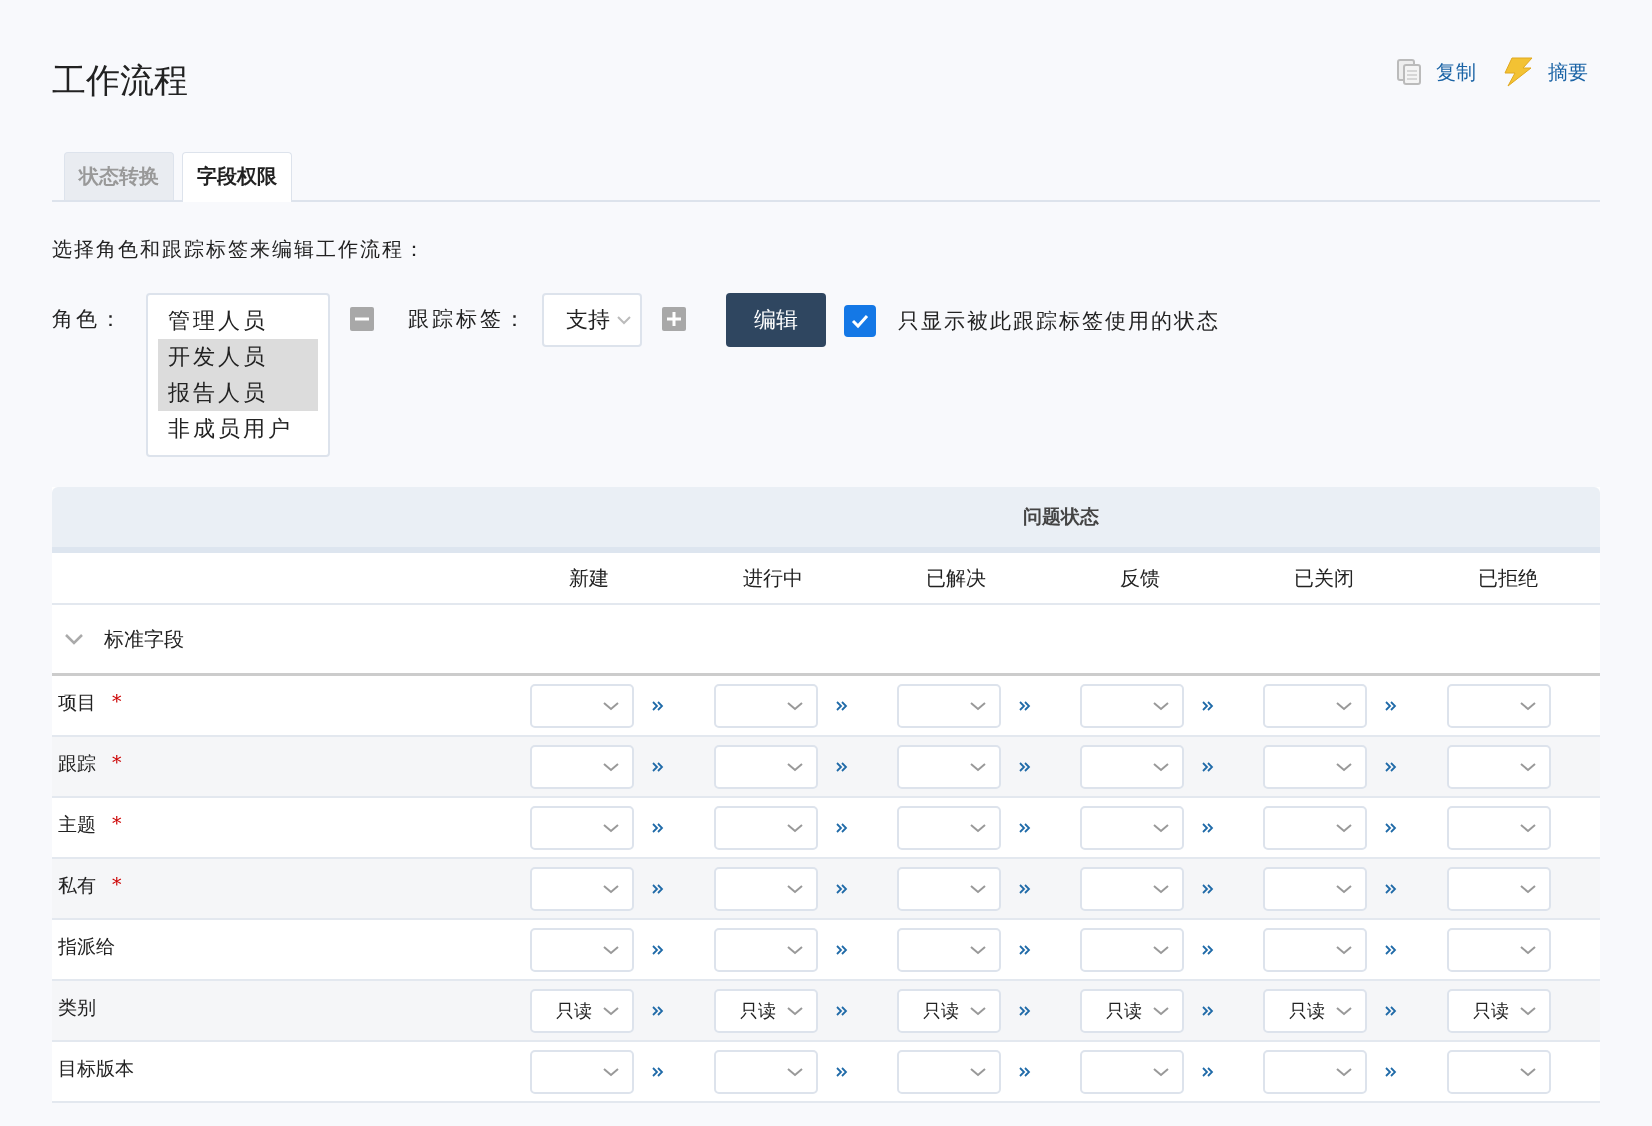 This screenshot has width=1652, height=1126. I want to click on lightning-icon, so click(1518, 72).